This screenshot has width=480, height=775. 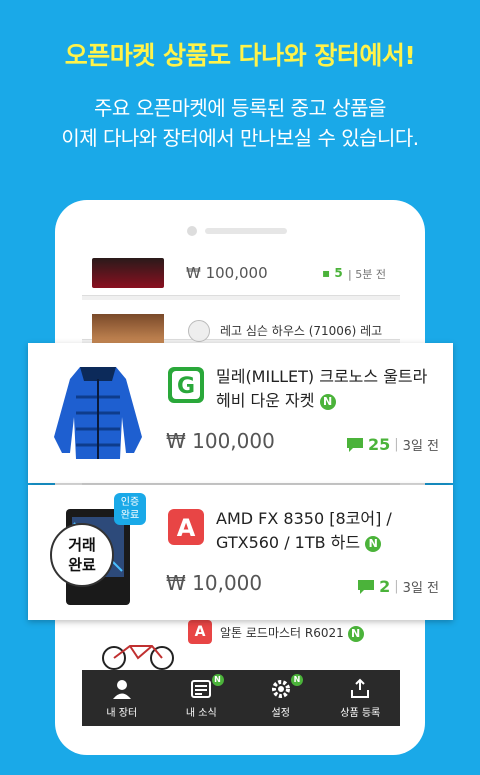 I want to click on tab-my-market: 내 장터, so click(x=122, y=698).